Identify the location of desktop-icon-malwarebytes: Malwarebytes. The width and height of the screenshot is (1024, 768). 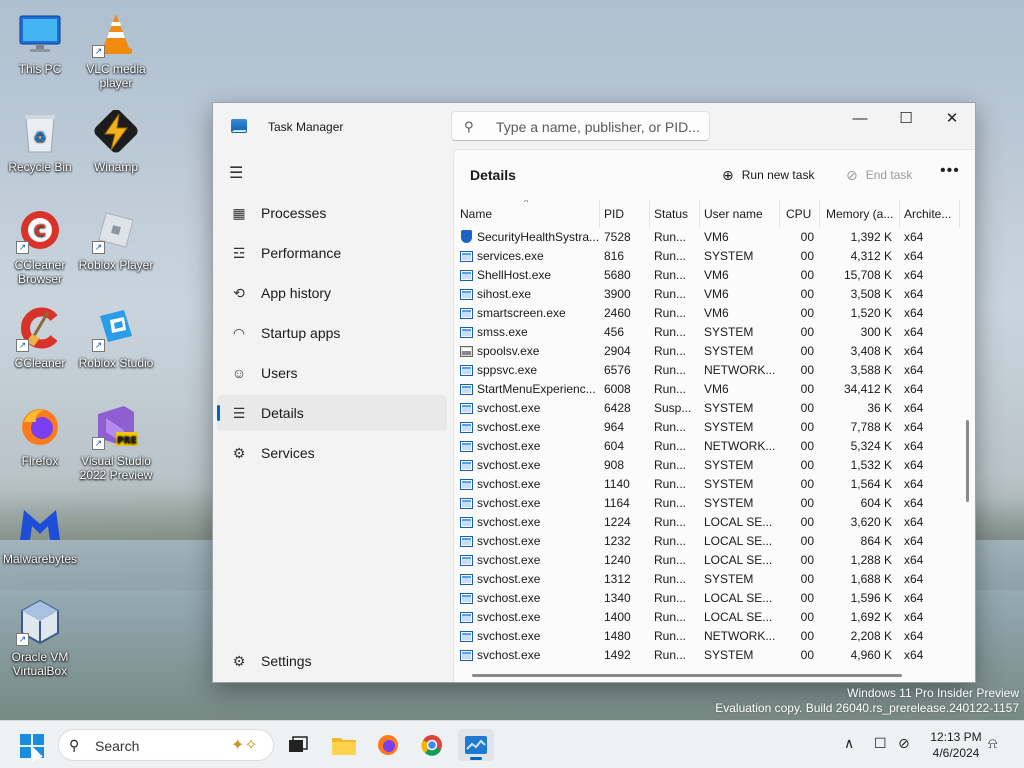
(40, 533).